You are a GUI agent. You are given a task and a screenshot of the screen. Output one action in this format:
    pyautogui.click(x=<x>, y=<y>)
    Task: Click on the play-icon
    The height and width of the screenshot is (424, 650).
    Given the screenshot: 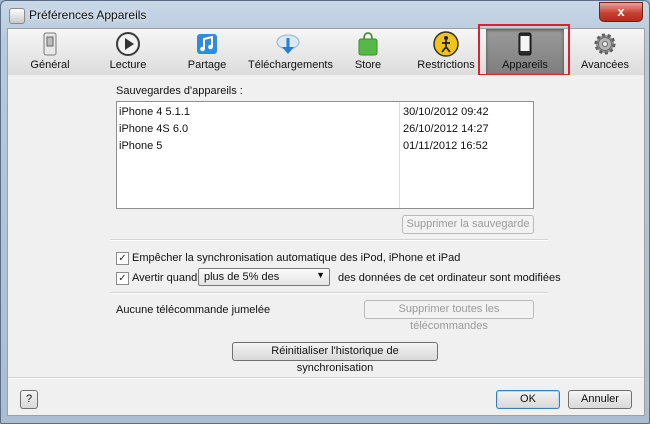 What is the action you would take?
    pyautogui.click(x=128, y=44)
    